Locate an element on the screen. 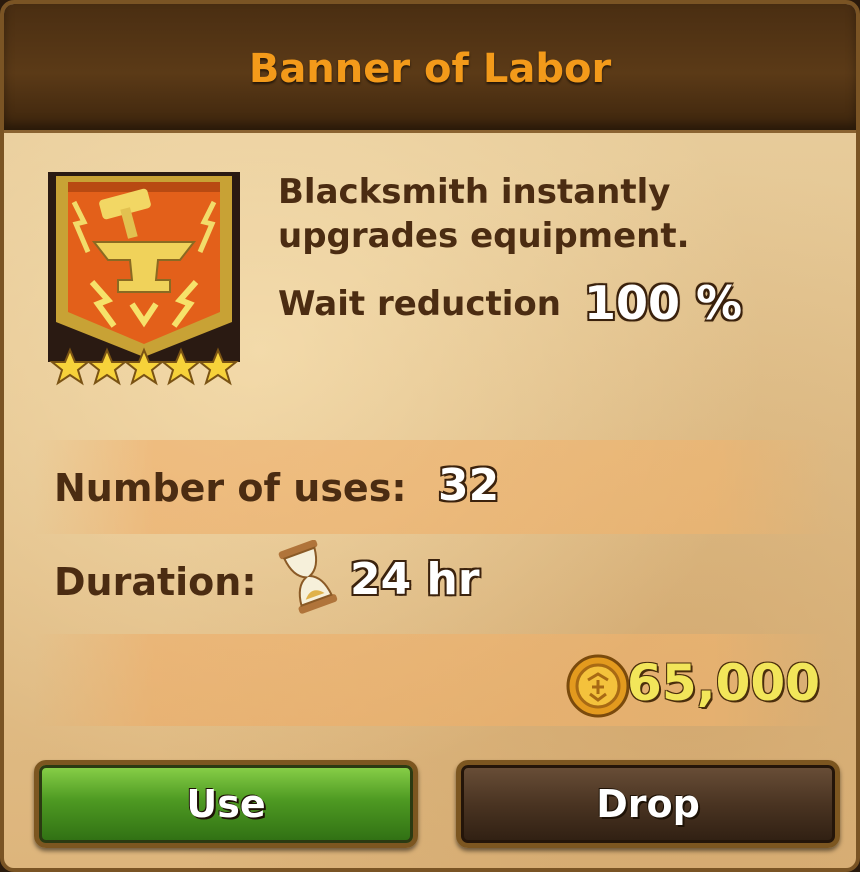 This screenshot has height=872, width=860. banner-anvil-icon is located at coordinates (144, 283).